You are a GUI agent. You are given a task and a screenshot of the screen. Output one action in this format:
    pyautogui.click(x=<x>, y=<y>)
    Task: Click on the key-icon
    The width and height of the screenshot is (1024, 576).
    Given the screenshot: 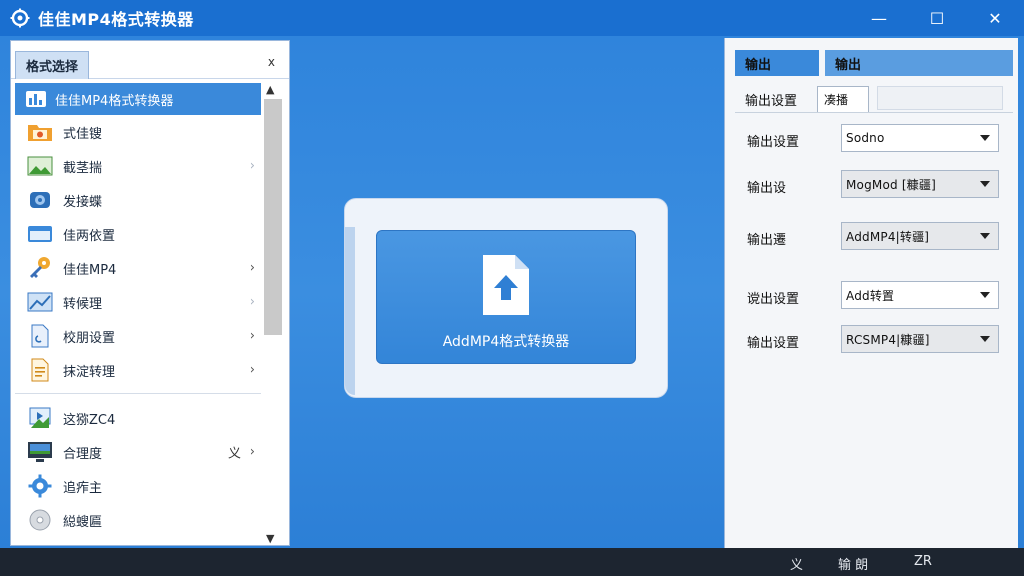 What is the action you would take?
    pyautogui.click(x=40, y=268)
    